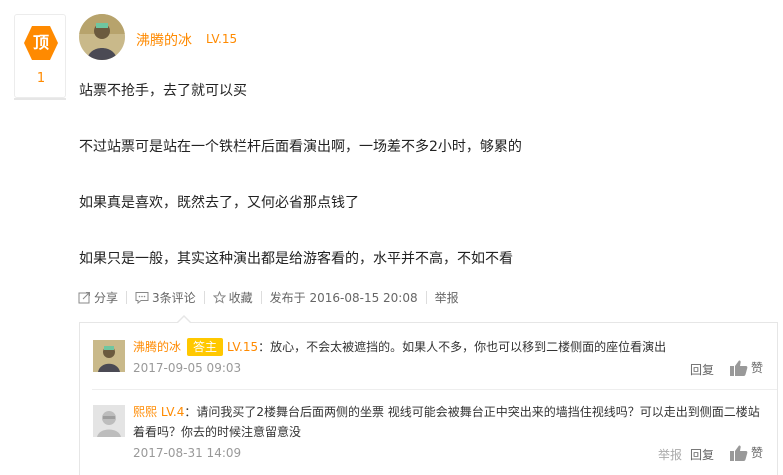 The height and width of the screenshot is (475, 783). What do you see at coordinates (145, 412) in the screenshot?
I see `comment-author: 熙熙` at bounding box center [145, 412].